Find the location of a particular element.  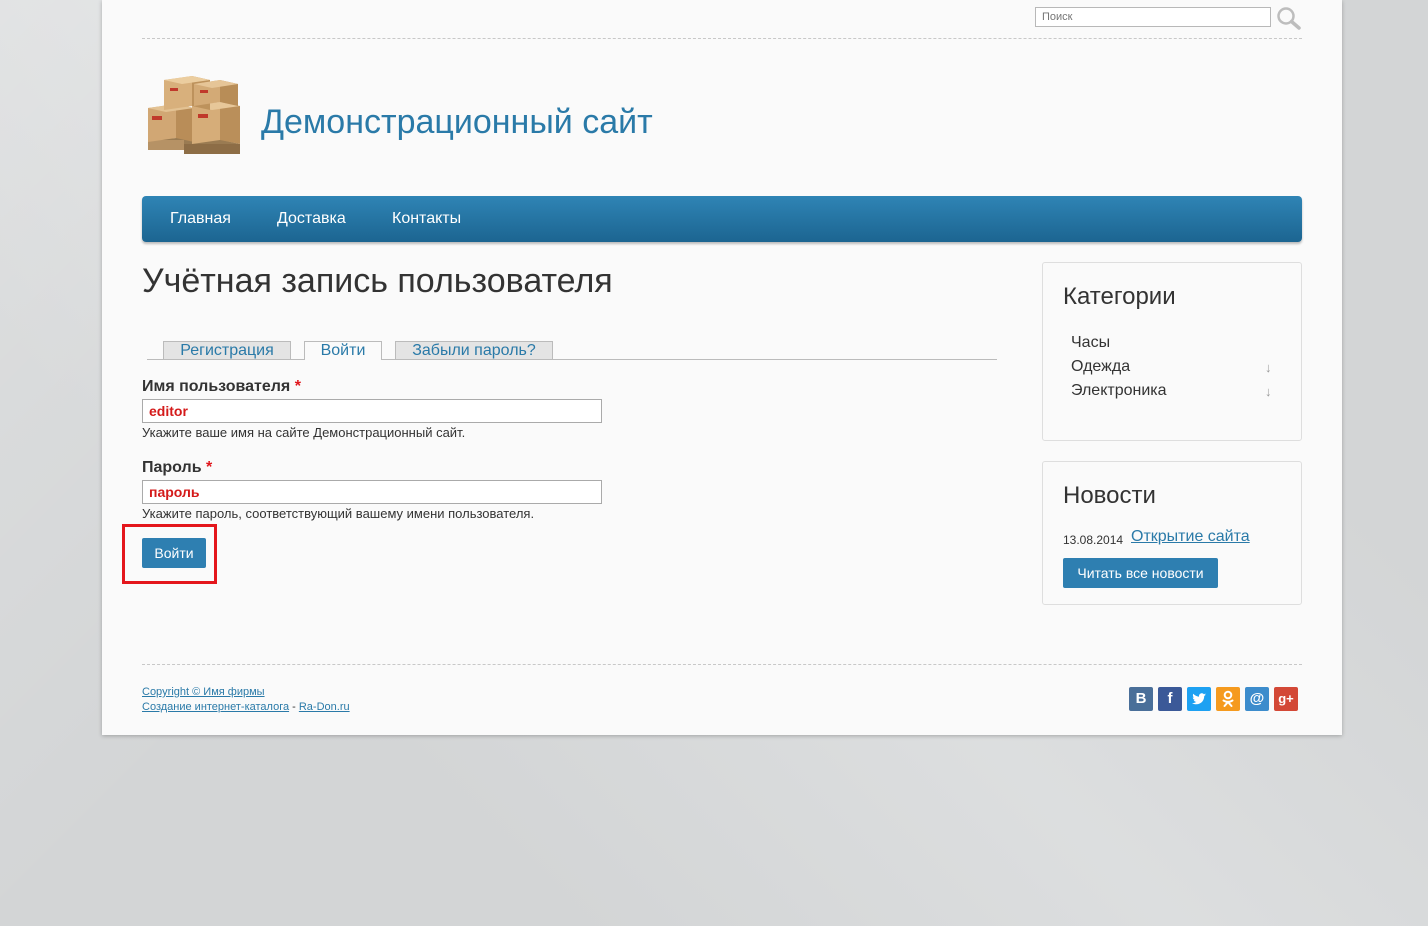

facebook-icon: f is located at coordinates (1170, 699).